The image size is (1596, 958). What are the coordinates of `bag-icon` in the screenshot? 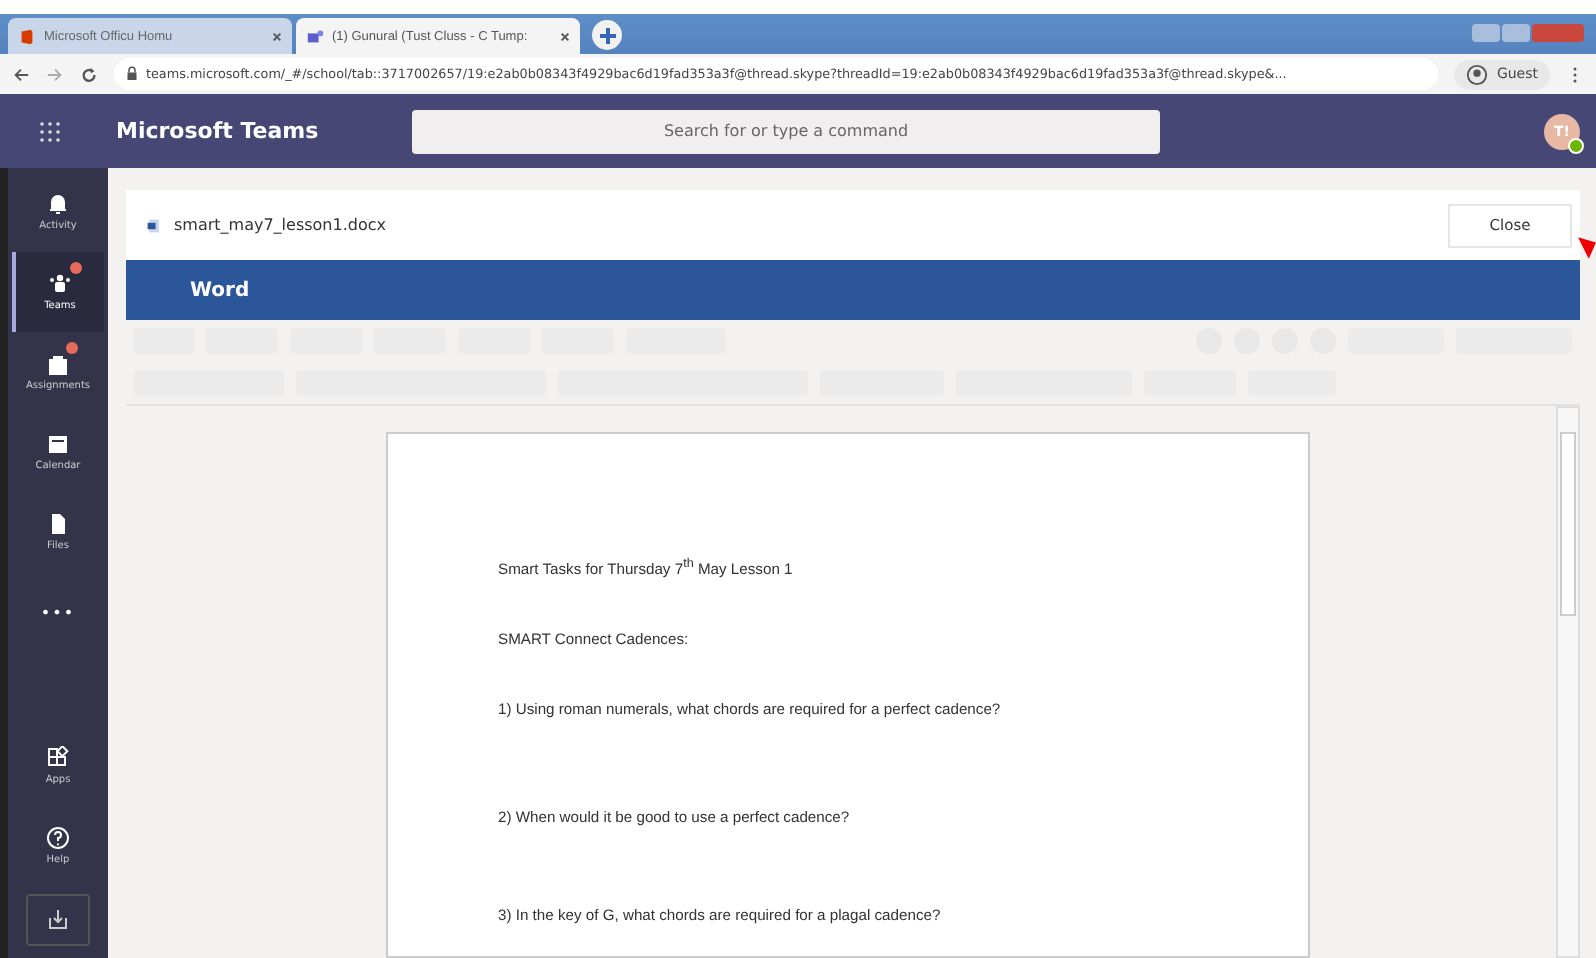 It's located at (58, 364).